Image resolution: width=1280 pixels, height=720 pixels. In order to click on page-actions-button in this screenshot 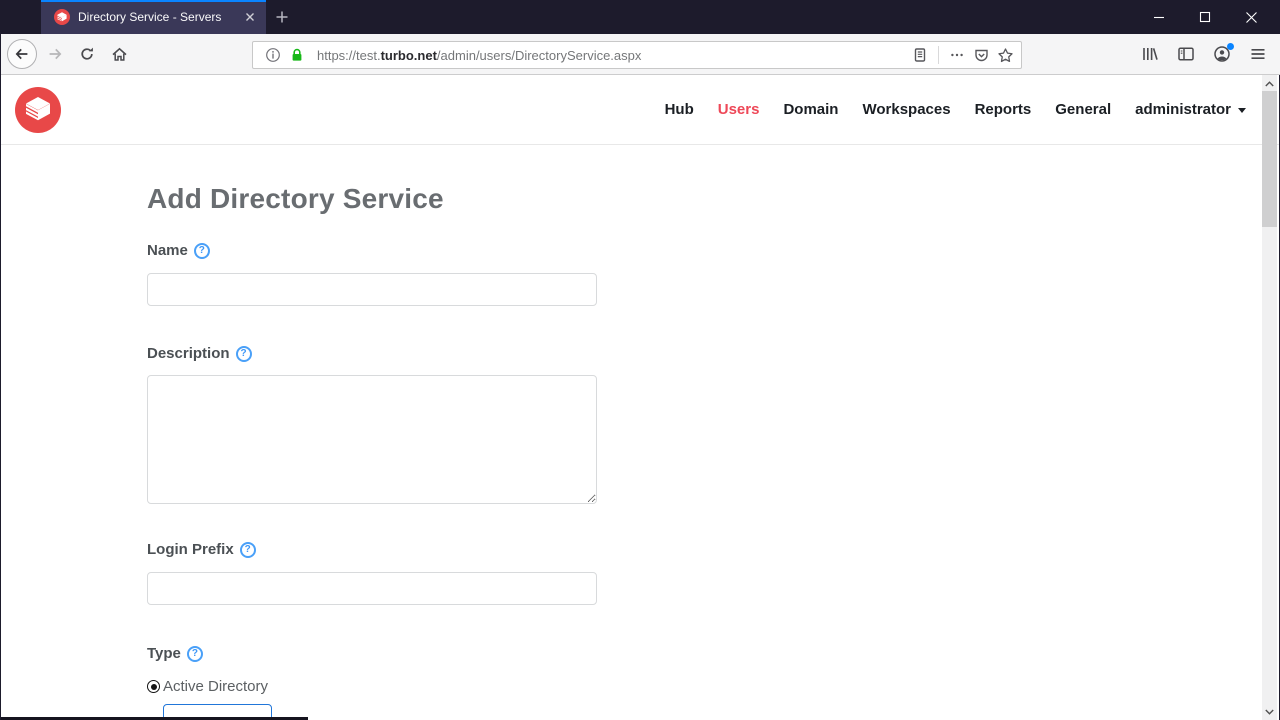, I will do `click(957, 55)`.